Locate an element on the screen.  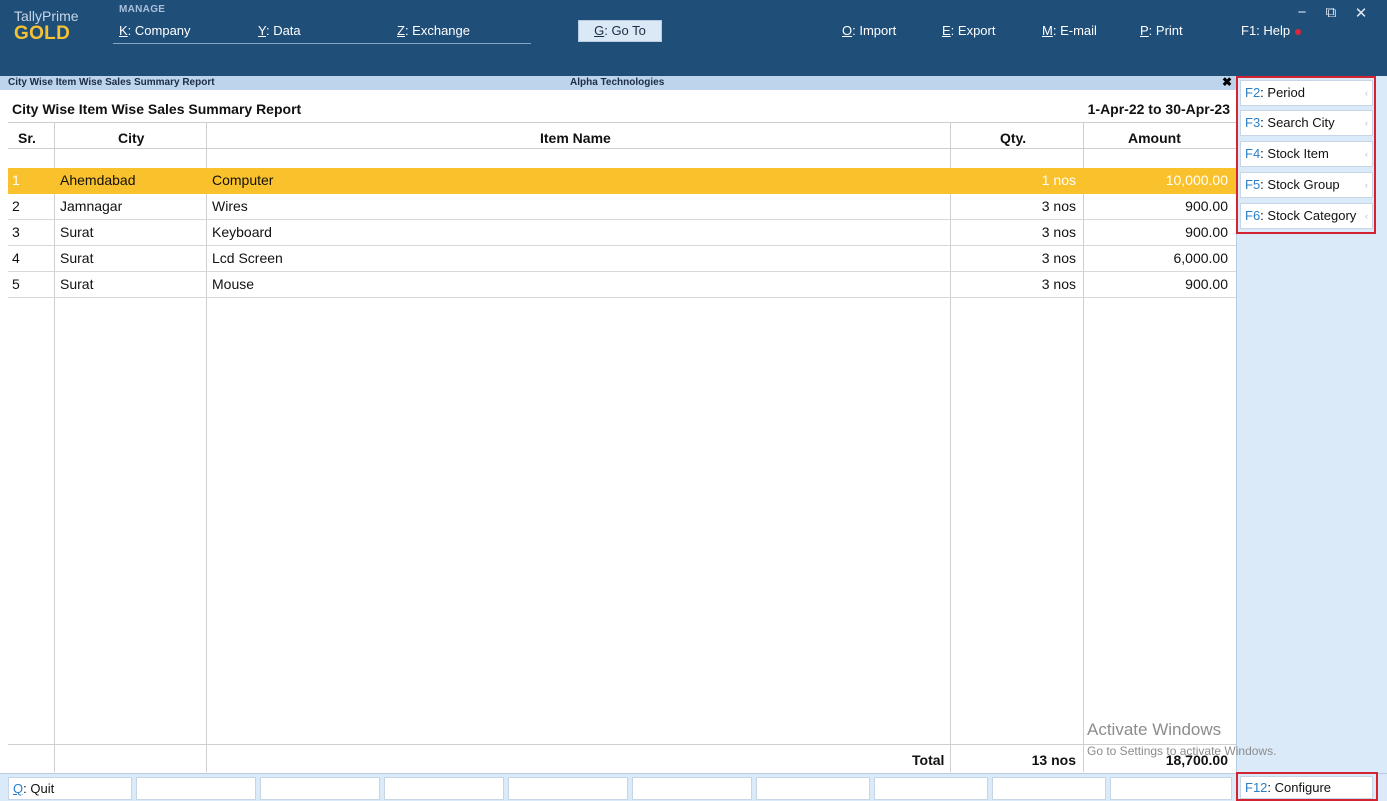
total-divider is located at coordinates (622, 744).